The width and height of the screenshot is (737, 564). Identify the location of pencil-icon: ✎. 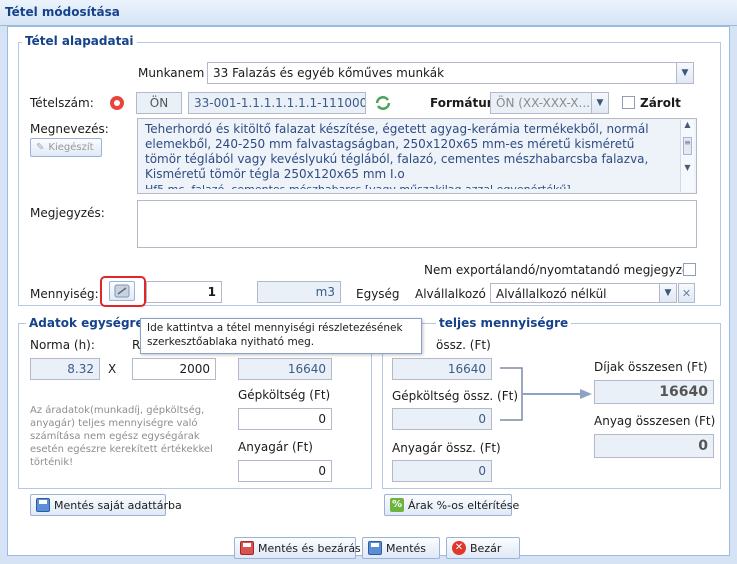
(40, 147).